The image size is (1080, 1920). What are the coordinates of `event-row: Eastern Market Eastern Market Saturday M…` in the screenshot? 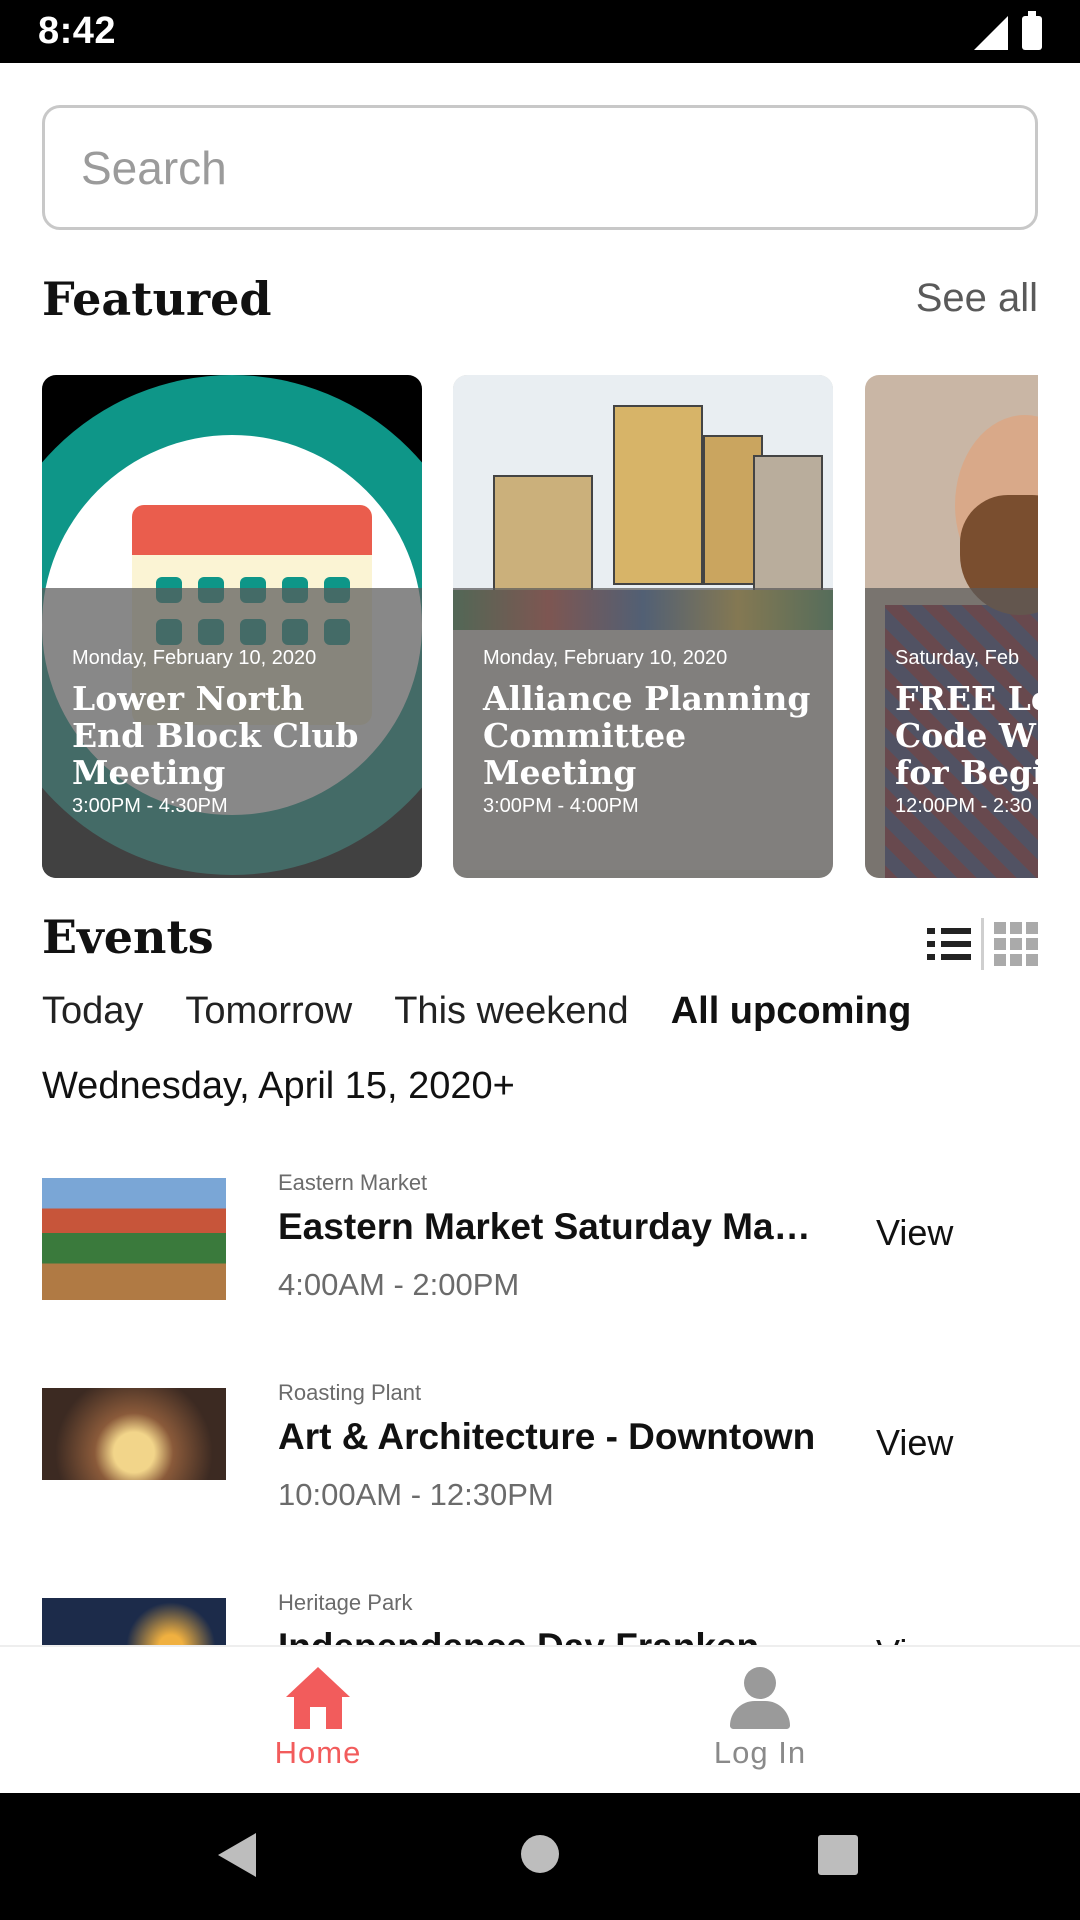 It's located at (540, 1250).